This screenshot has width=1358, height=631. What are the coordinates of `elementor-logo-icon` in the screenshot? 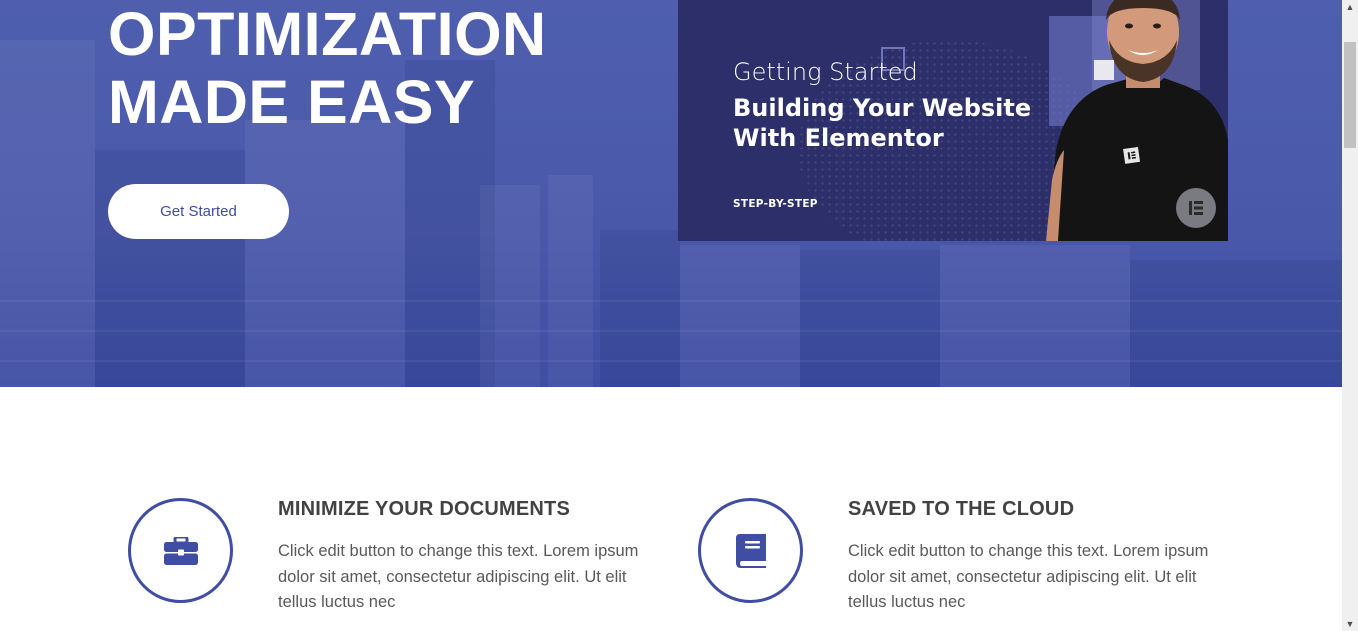 It's located at (1196, 208).